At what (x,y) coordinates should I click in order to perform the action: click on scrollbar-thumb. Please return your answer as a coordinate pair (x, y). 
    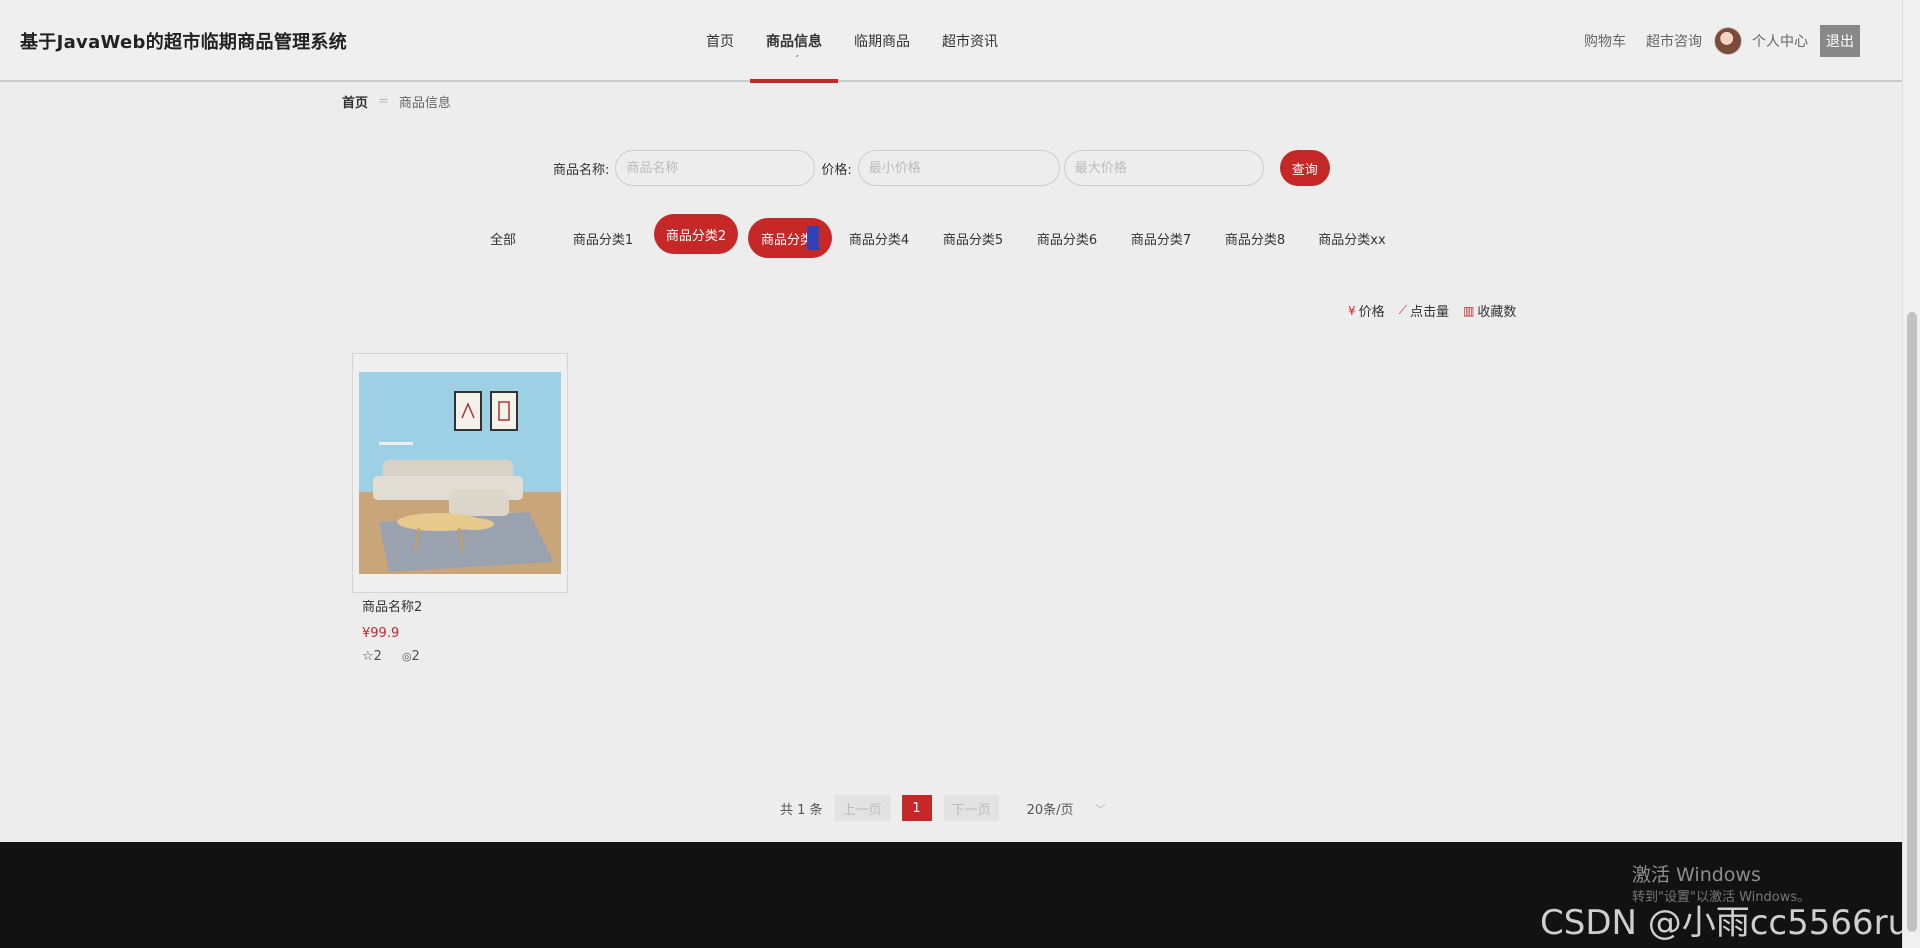
    Looking at the image, I should click on (1912, 622).